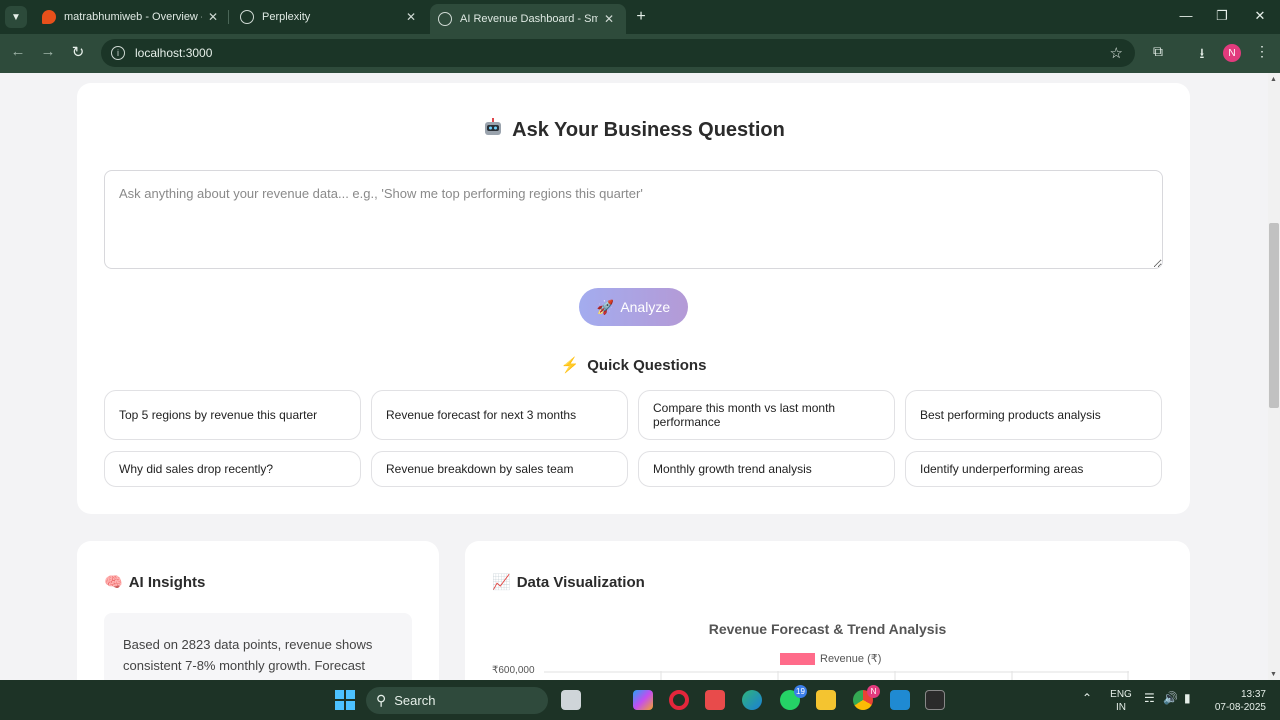 The width and height of the screenshot is (1280, 720). I want to click on minimize-icon: —, so click(1186, 15).